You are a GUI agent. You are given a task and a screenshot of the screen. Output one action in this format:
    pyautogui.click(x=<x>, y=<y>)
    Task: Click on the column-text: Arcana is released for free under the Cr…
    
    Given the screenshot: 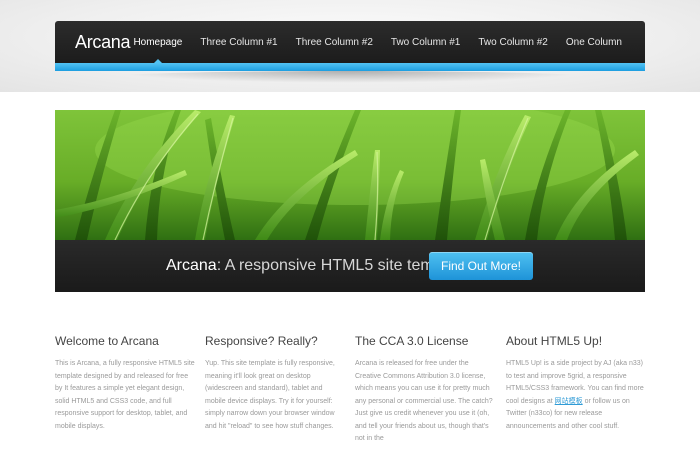 What is the action you would take?
    pyautogui.click(x=424, y=401)
    